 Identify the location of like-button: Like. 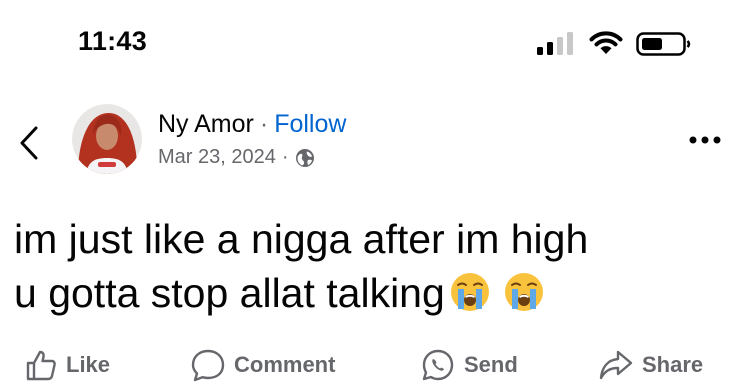
(67, 365).